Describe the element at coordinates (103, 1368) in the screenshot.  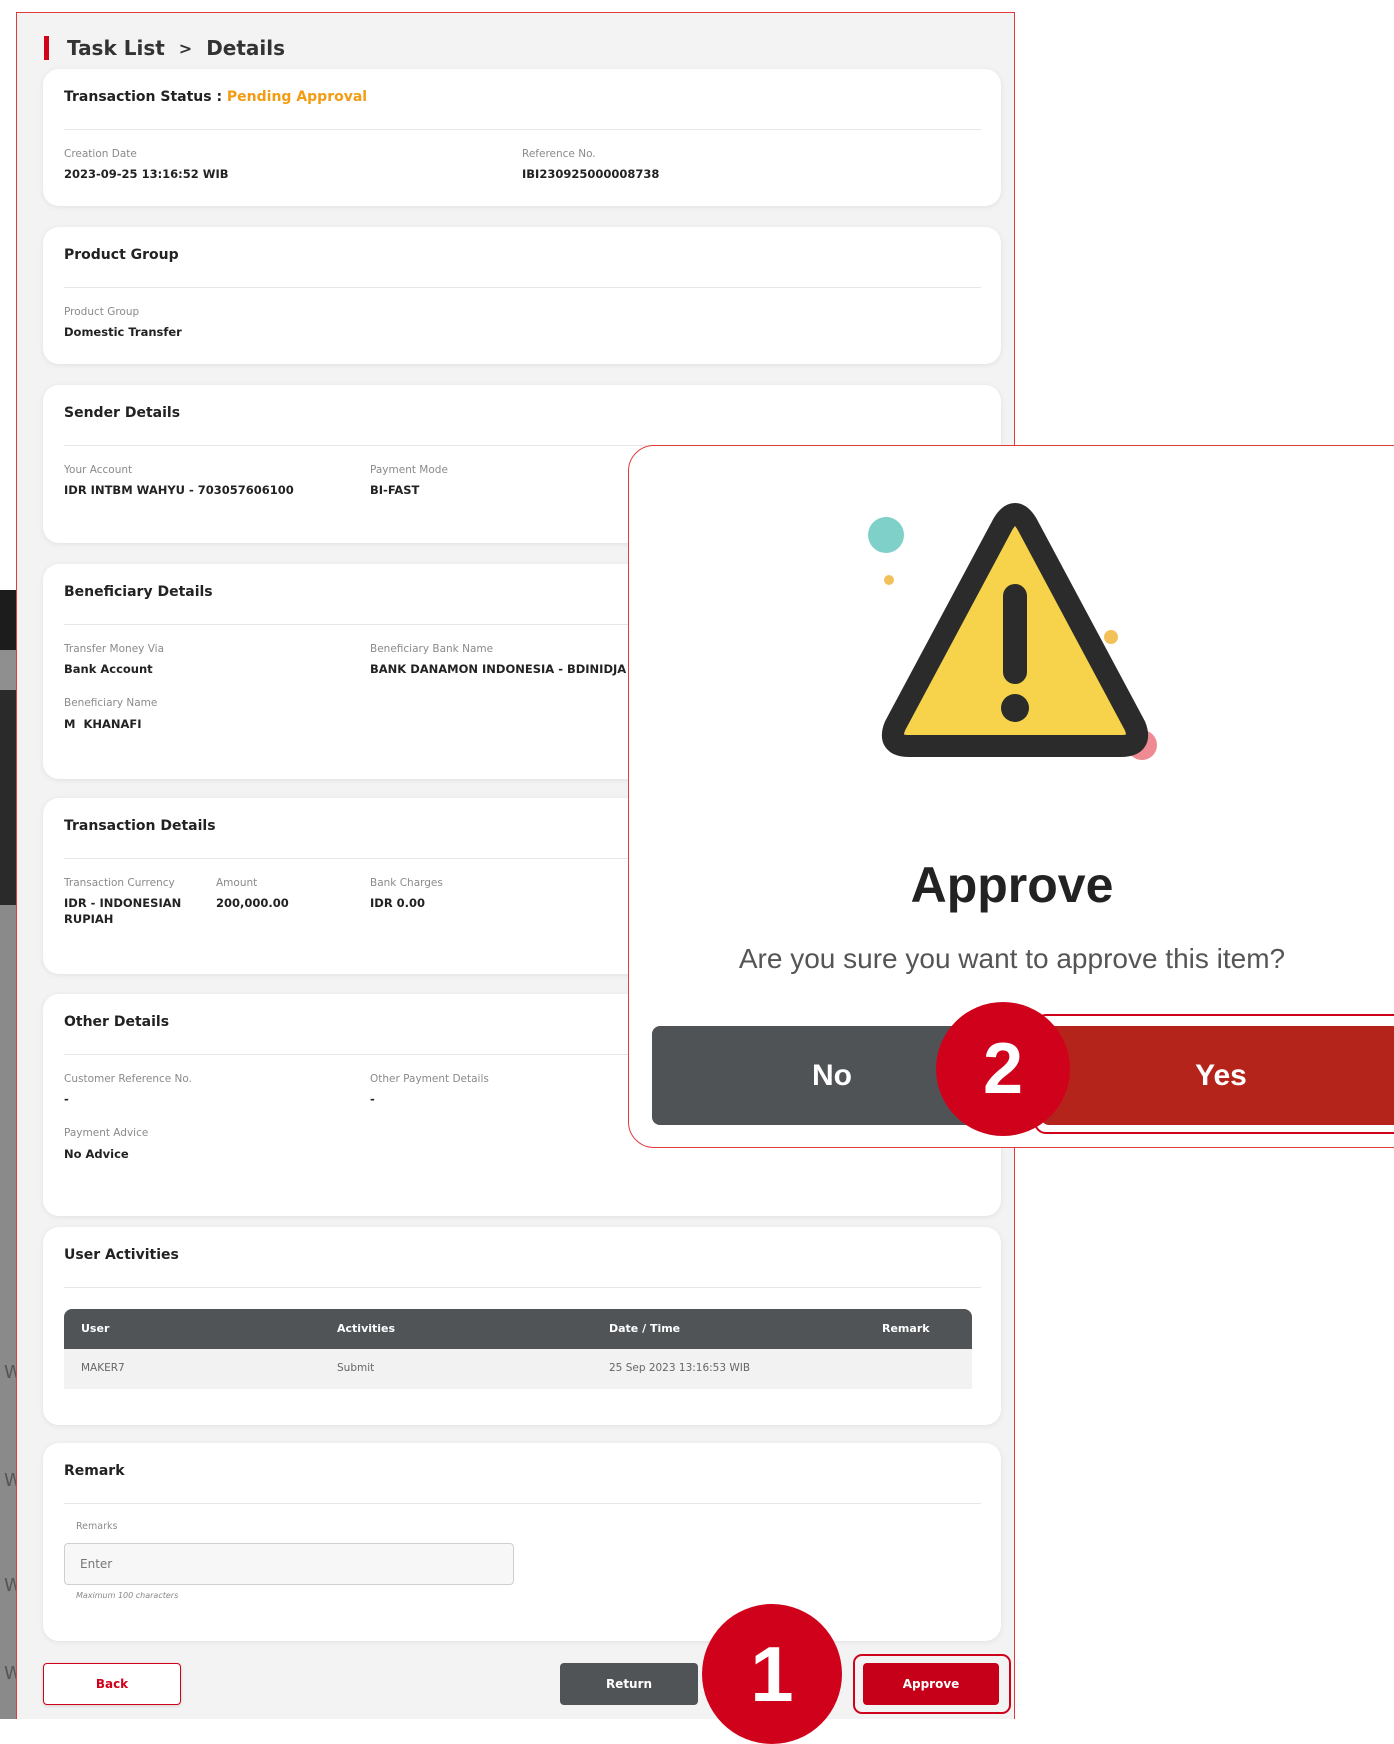
I see `cell-user: MAKER7` at that location.